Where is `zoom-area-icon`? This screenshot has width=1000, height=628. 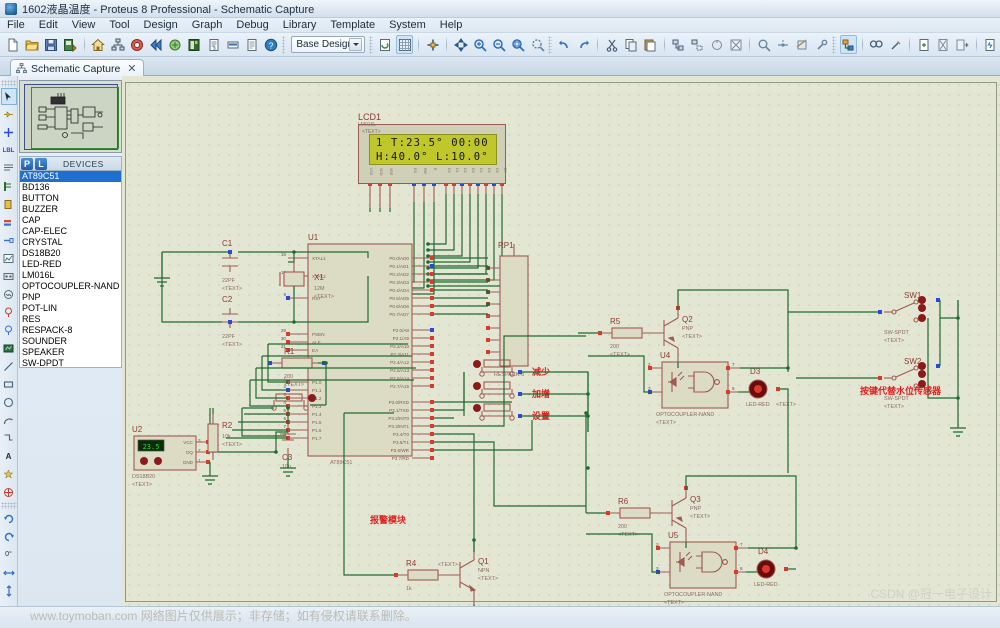 zoom-area-icon is located at coordinates (537, 44).